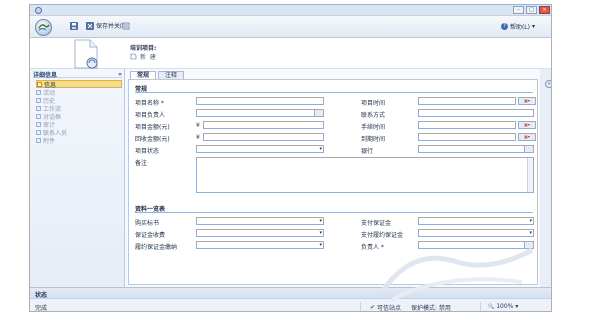  I want to click on protected-mode-indicator: 保护模式: 禁用, so click(431, 307).